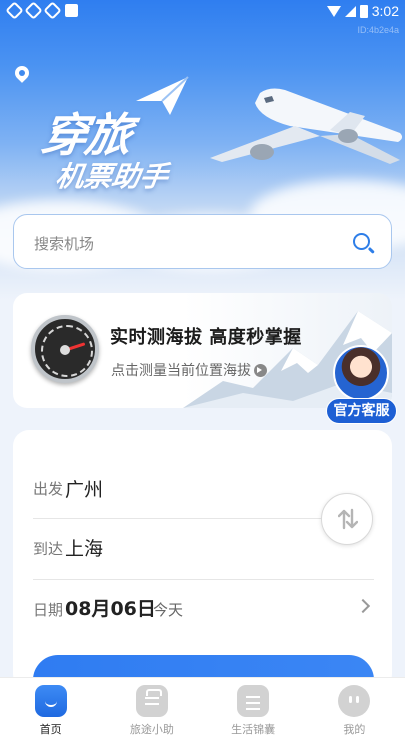 This screenshot has height=736, width=405. I want to click on customer-service-button: 官方客服, so click(361, 411).